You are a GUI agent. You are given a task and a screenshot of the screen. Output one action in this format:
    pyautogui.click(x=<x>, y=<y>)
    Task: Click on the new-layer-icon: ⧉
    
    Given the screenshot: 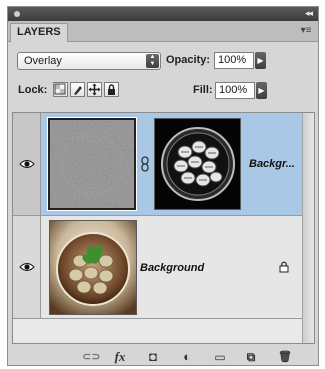 What is the action you would take?
    pyautogui.click(x=251, y=357)
    